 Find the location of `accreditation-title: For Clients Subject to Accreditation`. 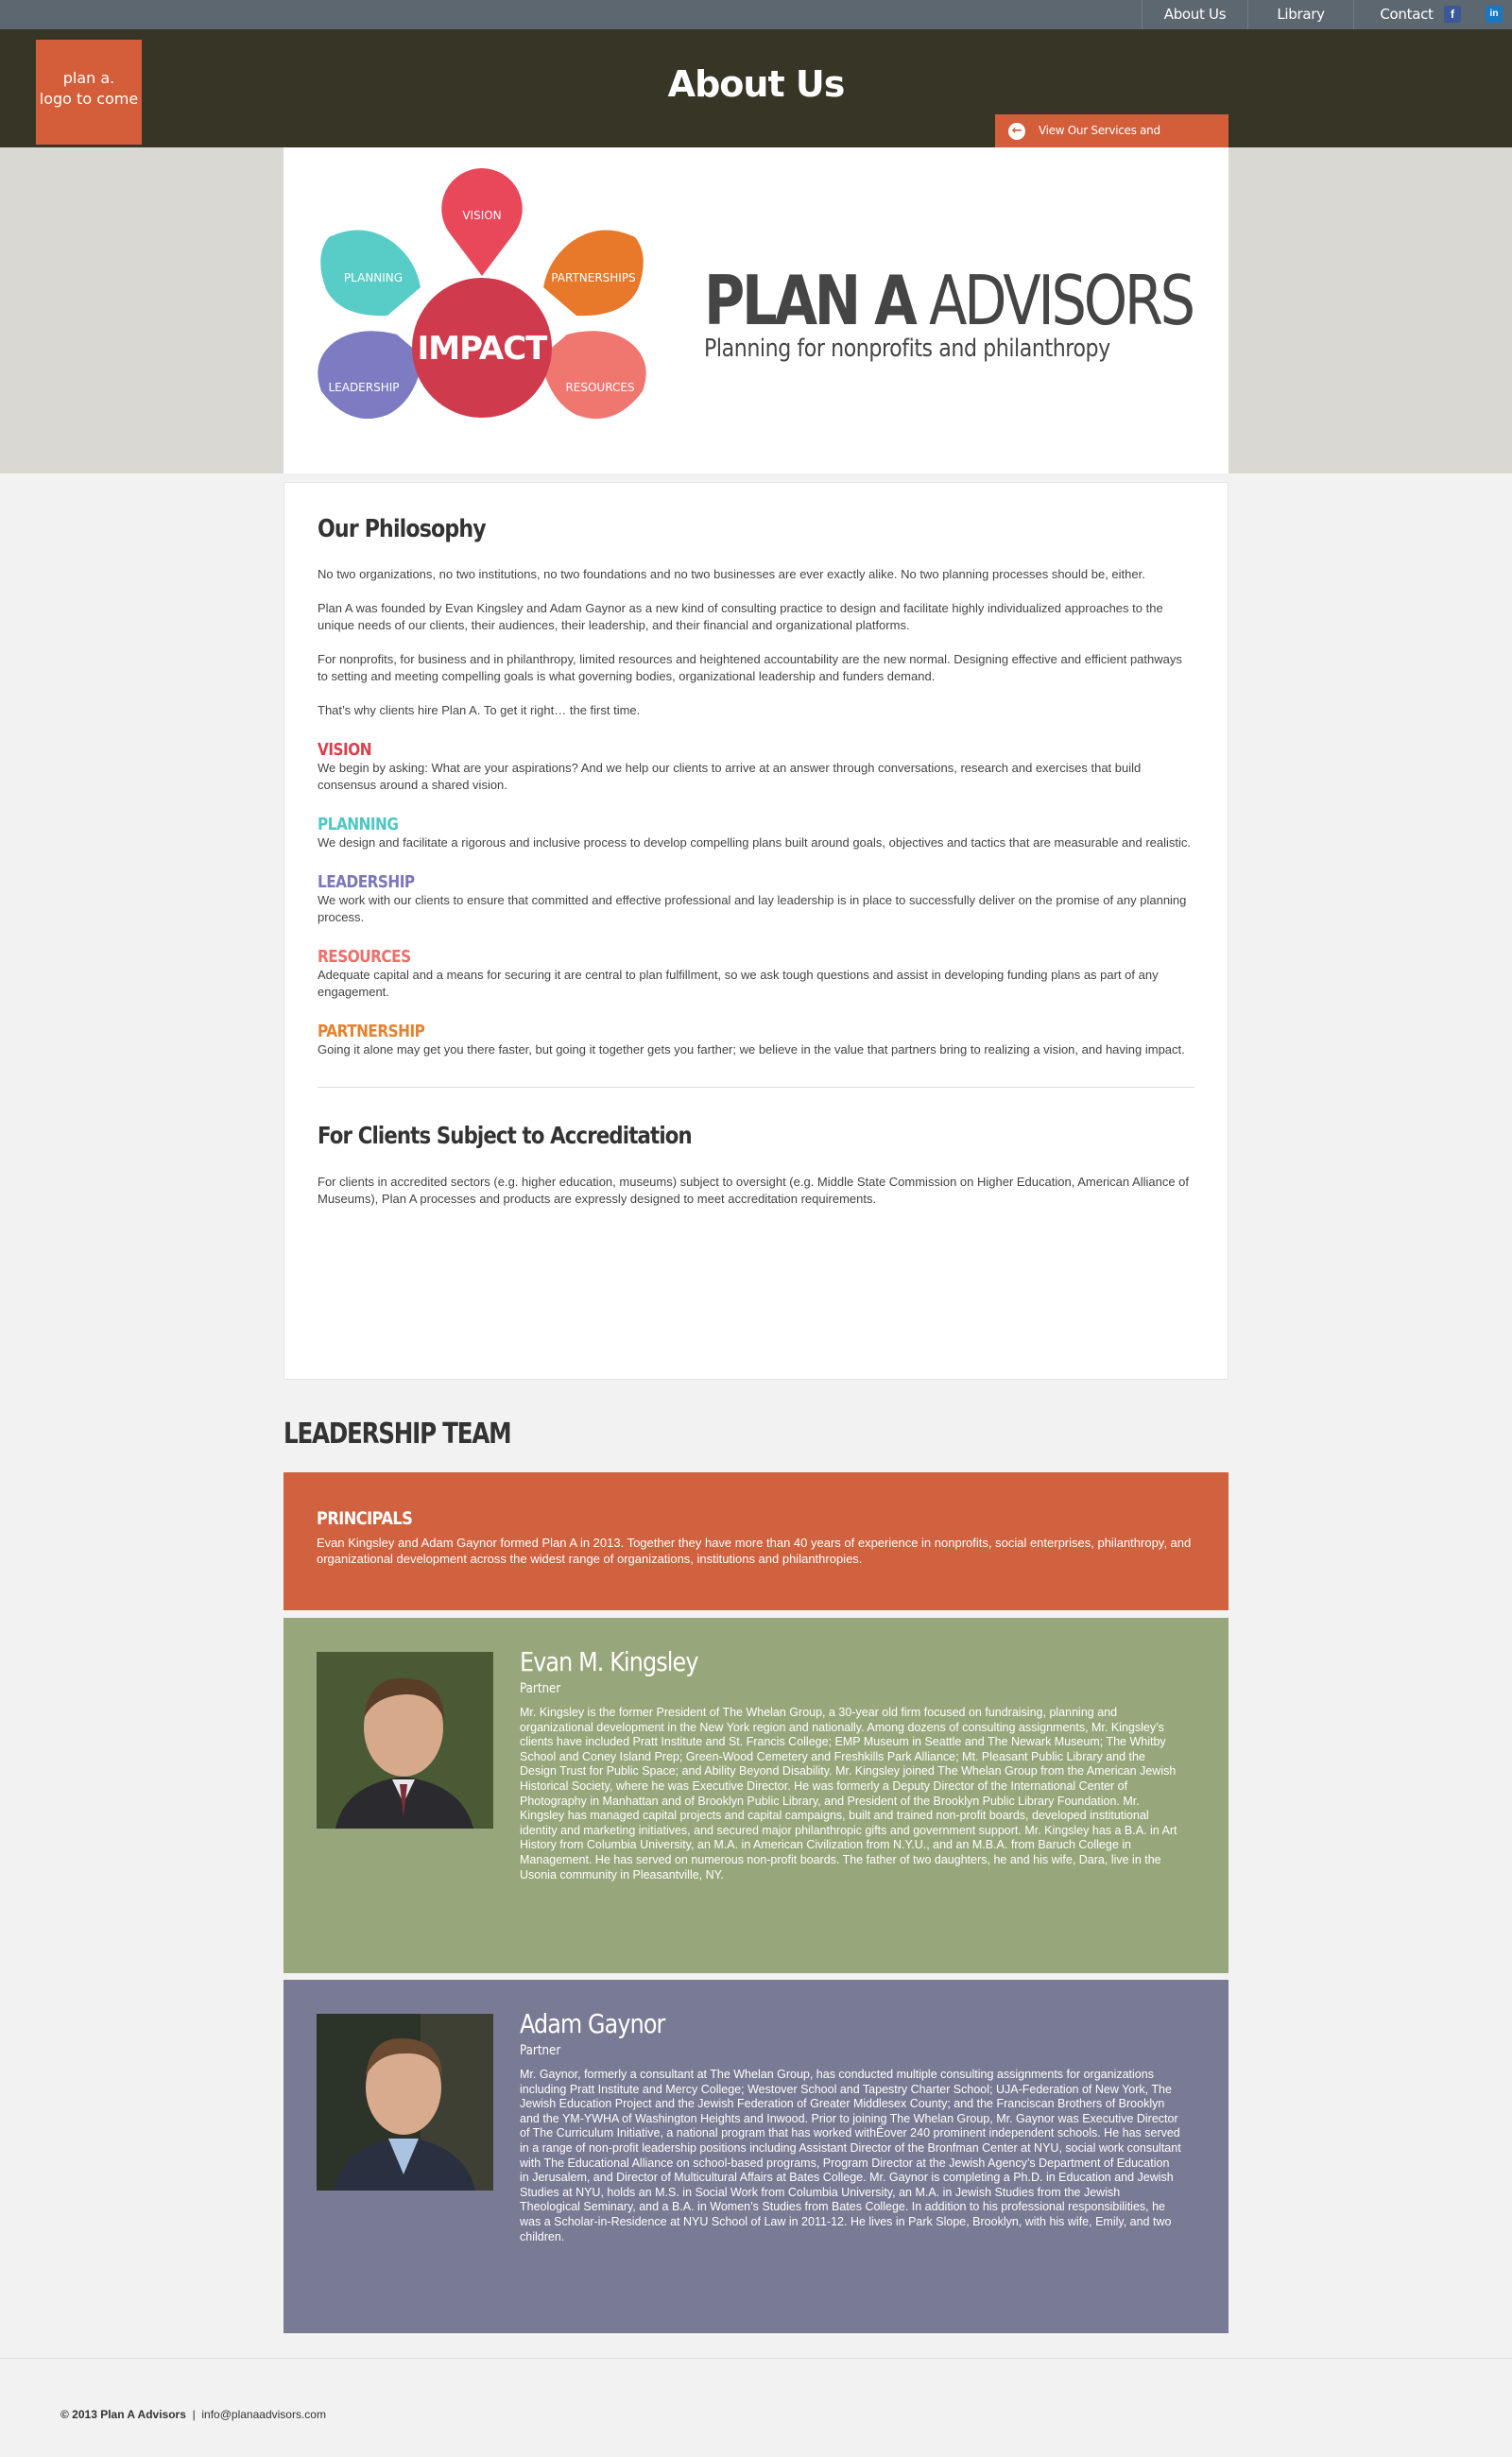

accreditation-title: For Clients Subject to Accreditation is located at coordinates (505, 1135).